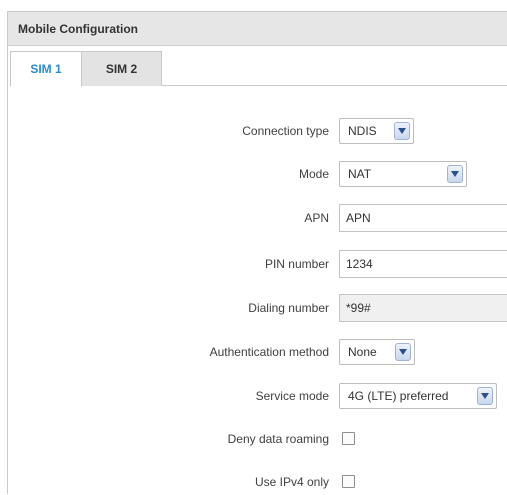  Describe the element at coordinates (285, 131) in the screenshot. I see `connection-type-label: Connection type` at that location.